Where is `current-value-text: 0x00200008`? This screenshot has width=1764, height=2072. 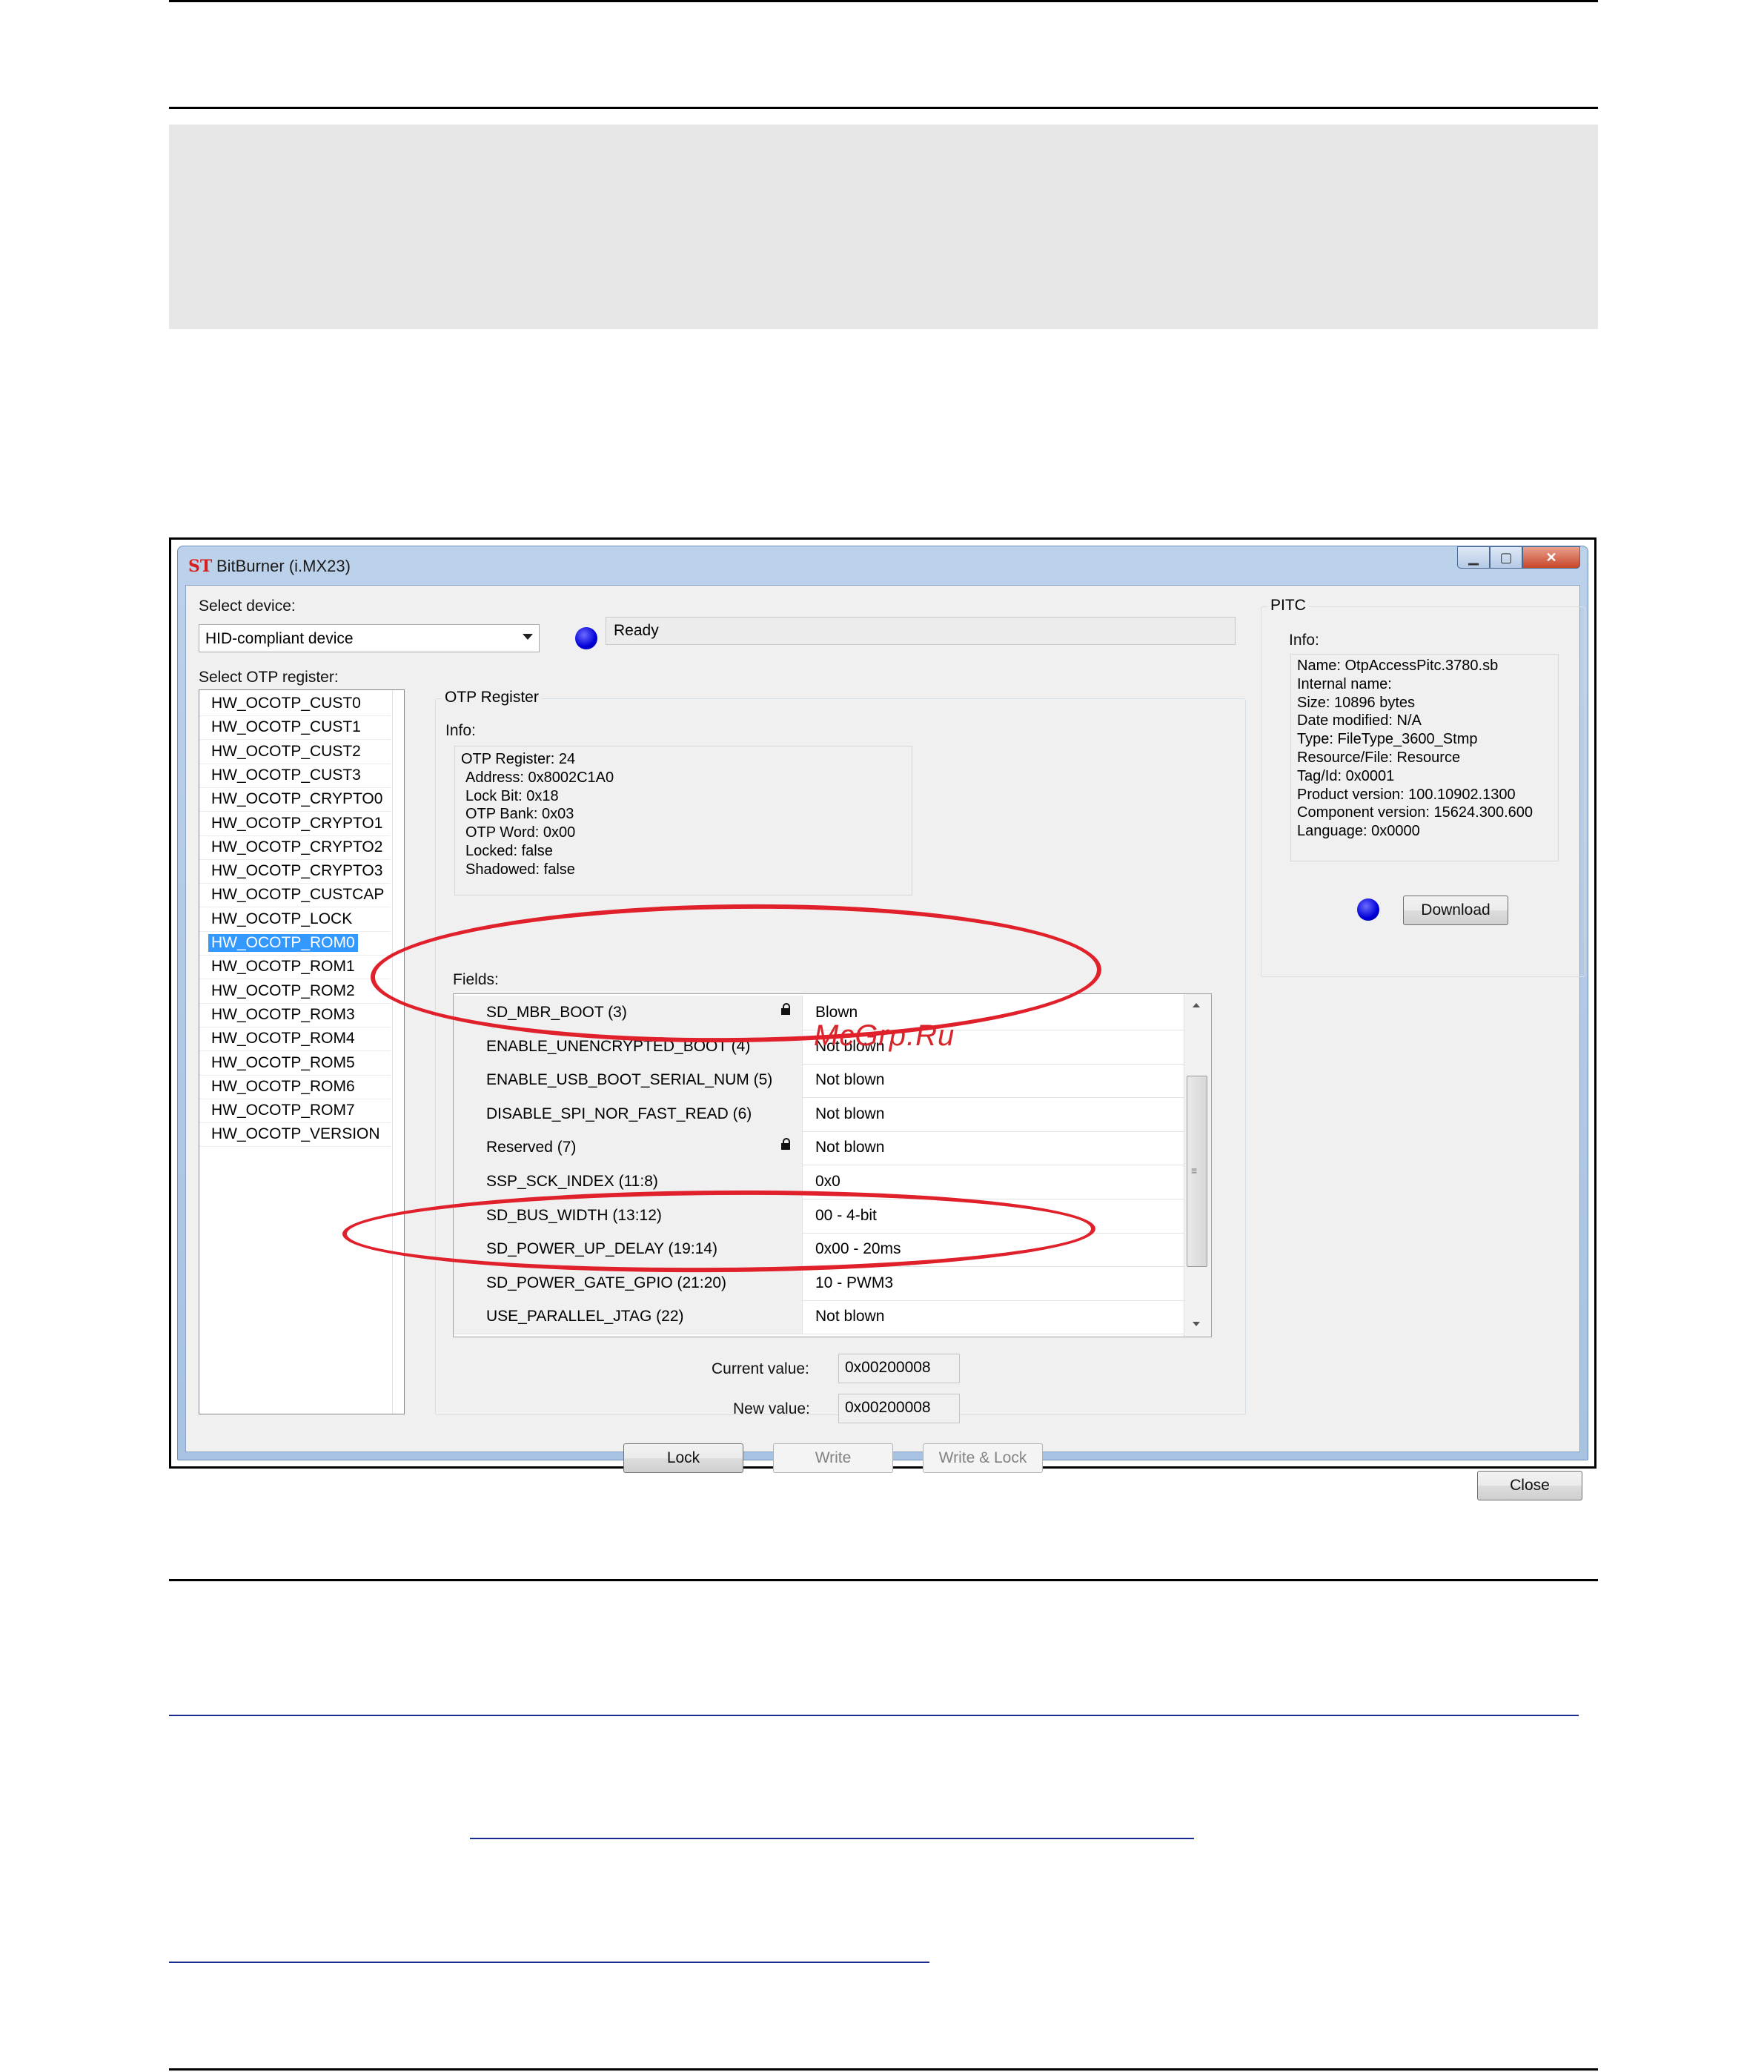 current-value-text: 0x00200008 is located at coordinates (888, 1367).